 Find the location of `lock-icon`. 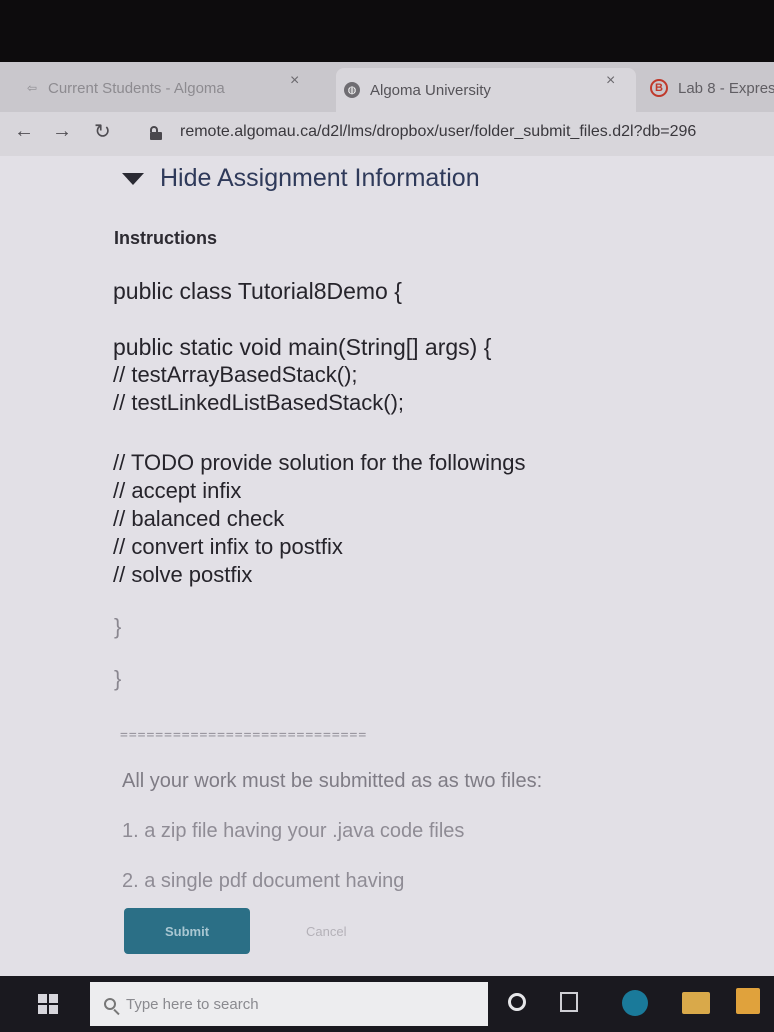

lock-icon is located at coordinates (156, 133).